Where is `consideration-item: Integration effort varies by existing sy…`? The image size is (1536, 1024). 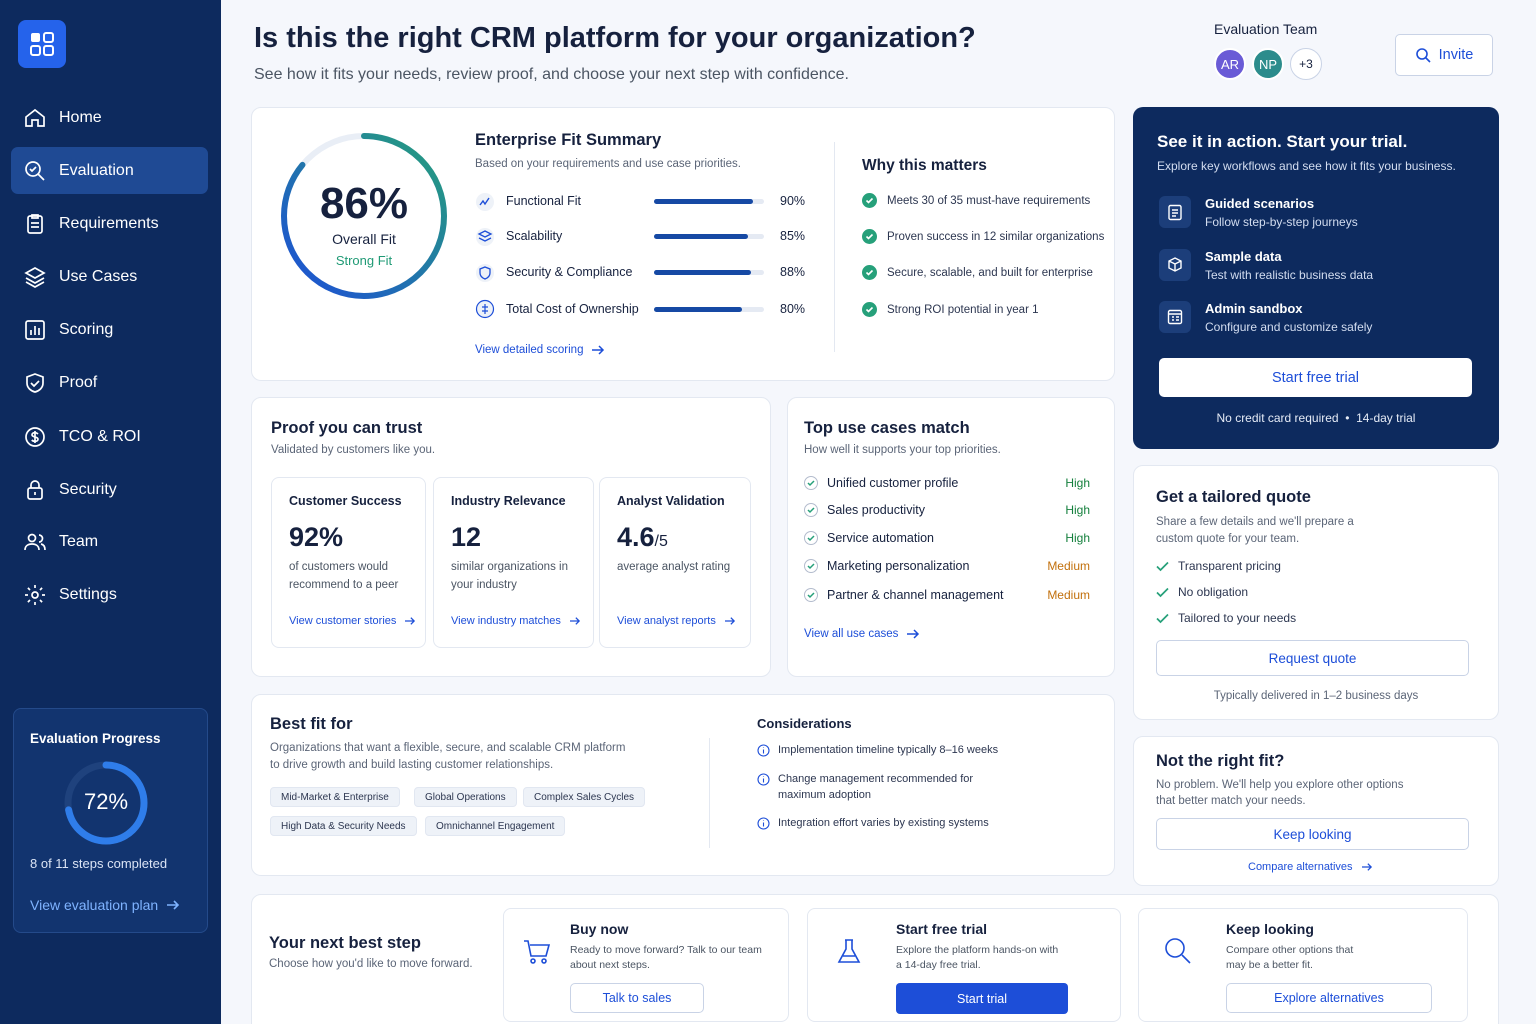
consideration-item: Integration effort varies by existing sy… is located at coordinates (873, 823).